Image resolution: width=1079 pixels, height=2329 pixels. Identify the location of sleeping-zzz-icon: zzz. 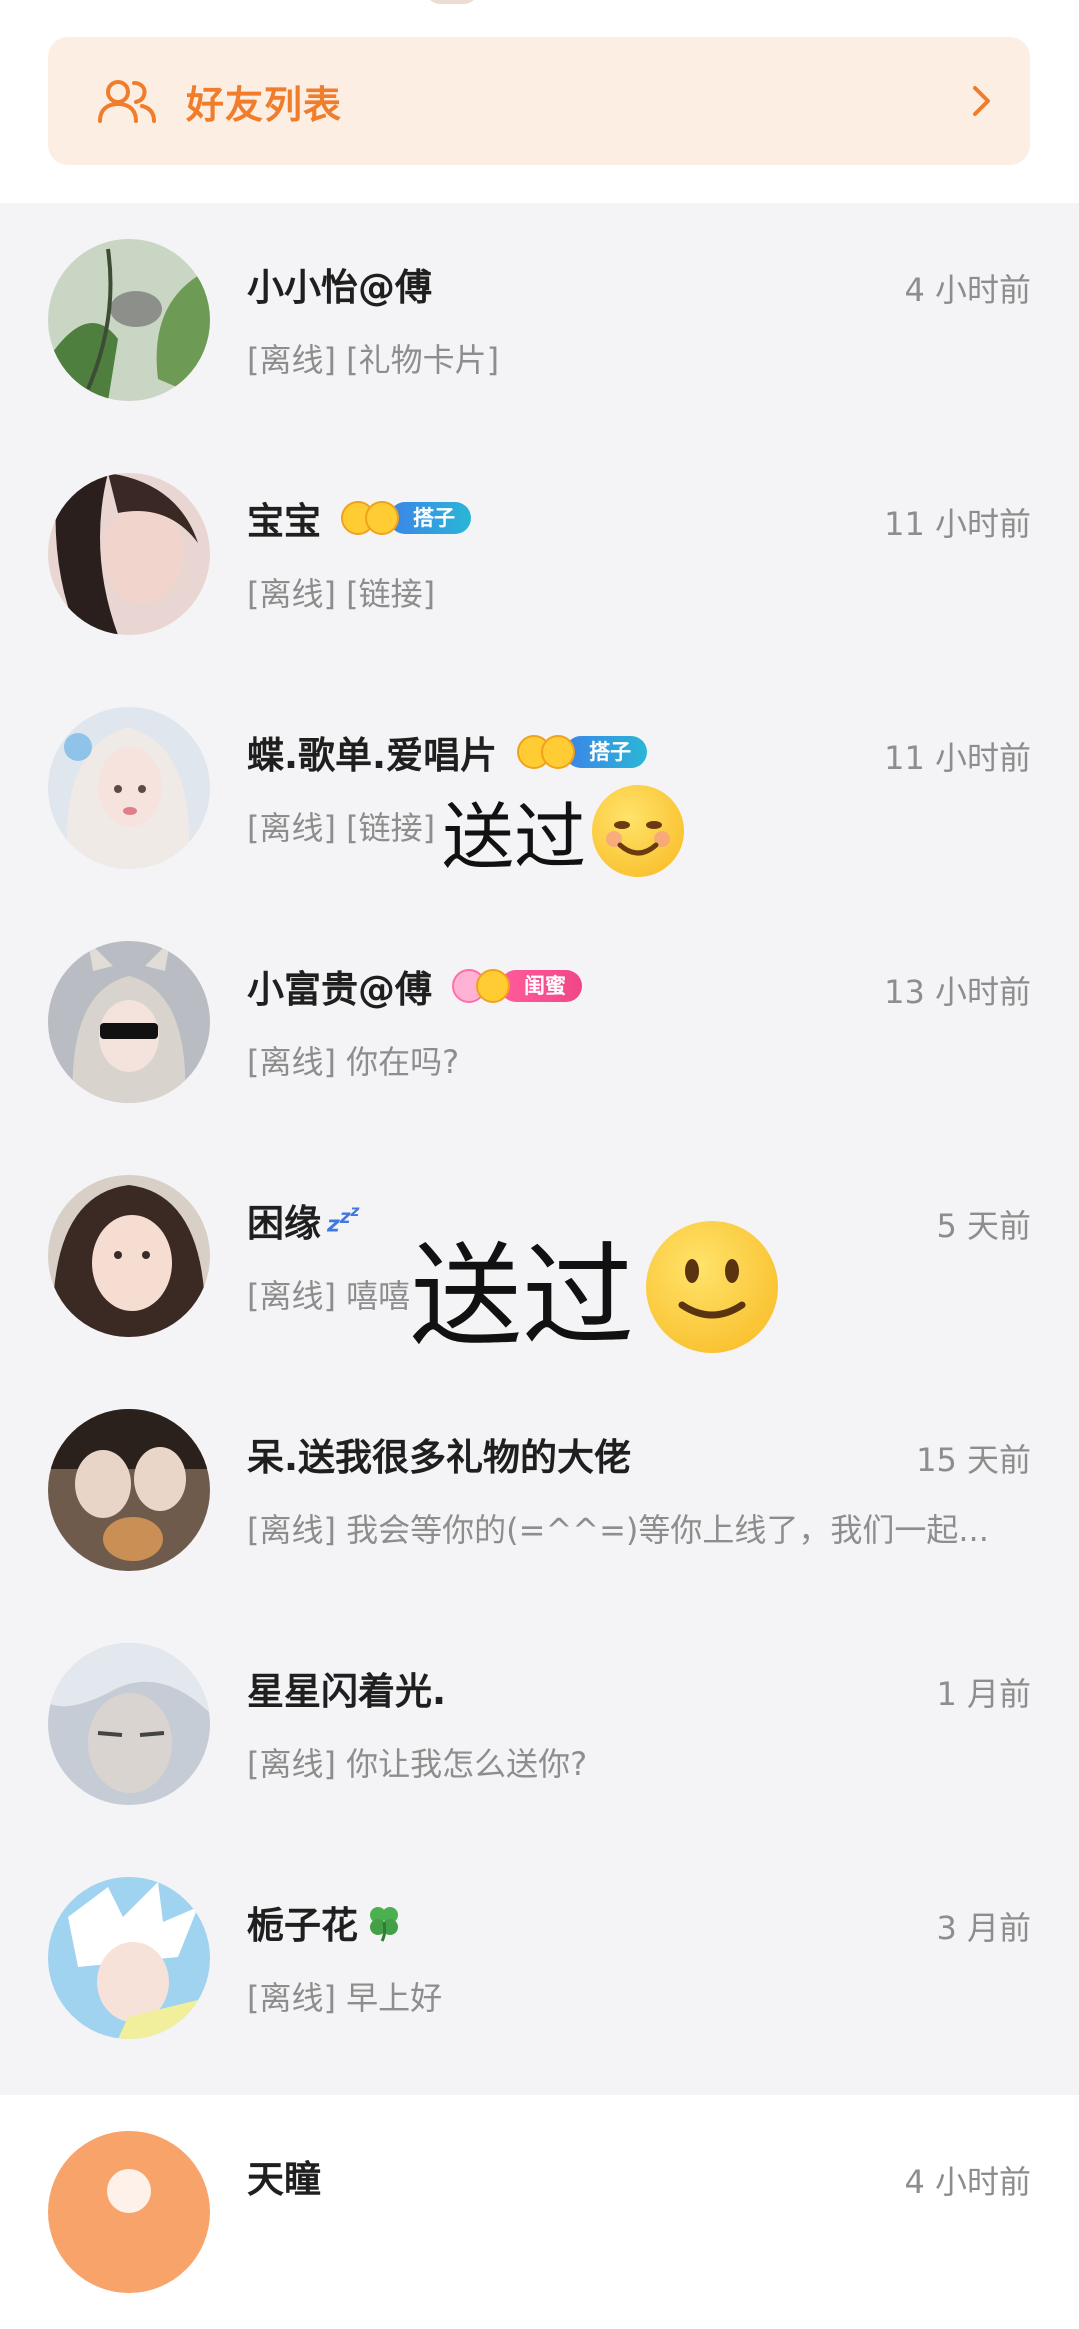
(343, 1220).